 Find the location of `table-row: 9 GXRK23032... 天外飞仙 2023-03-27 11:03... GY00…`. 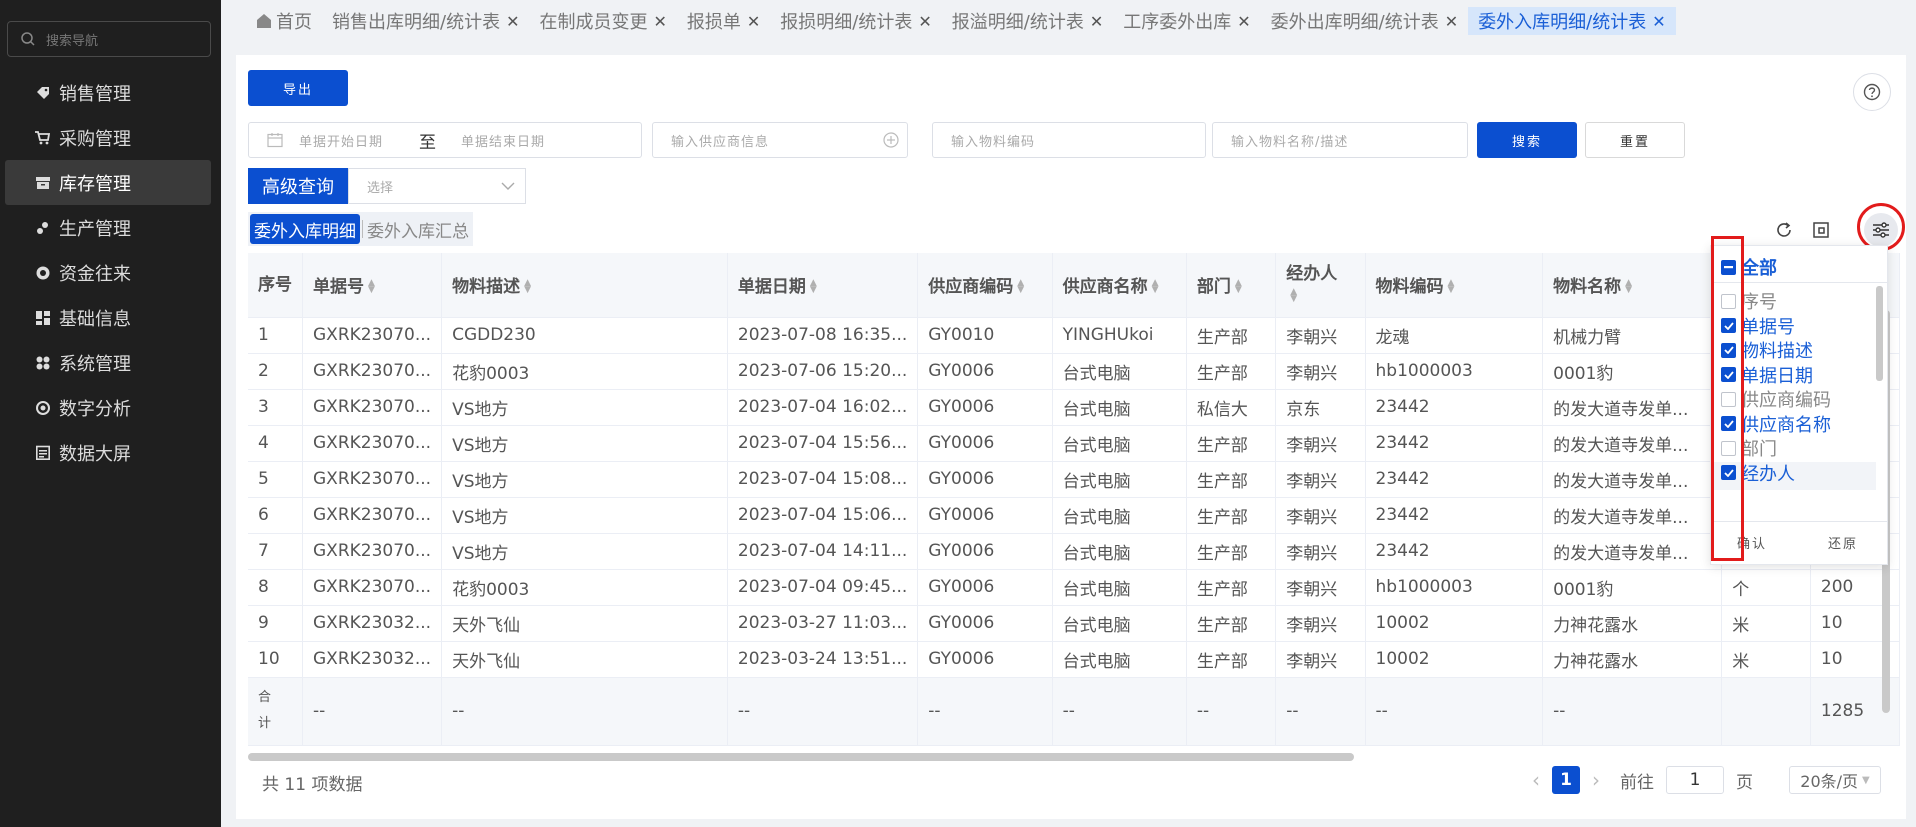

table-row: 9 GXRK23032... 天外飞仙 2023-03-27 11:03... GY00… is located at coordinates (1074, 623).